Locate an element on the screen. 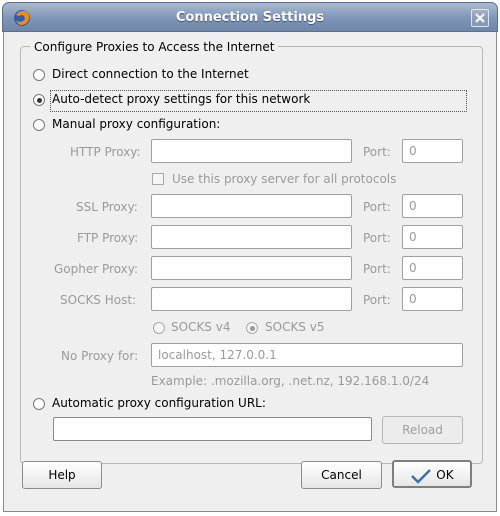 The height and width of the screenshot is (516, 500). close-button is located at coordinates (480, 18).